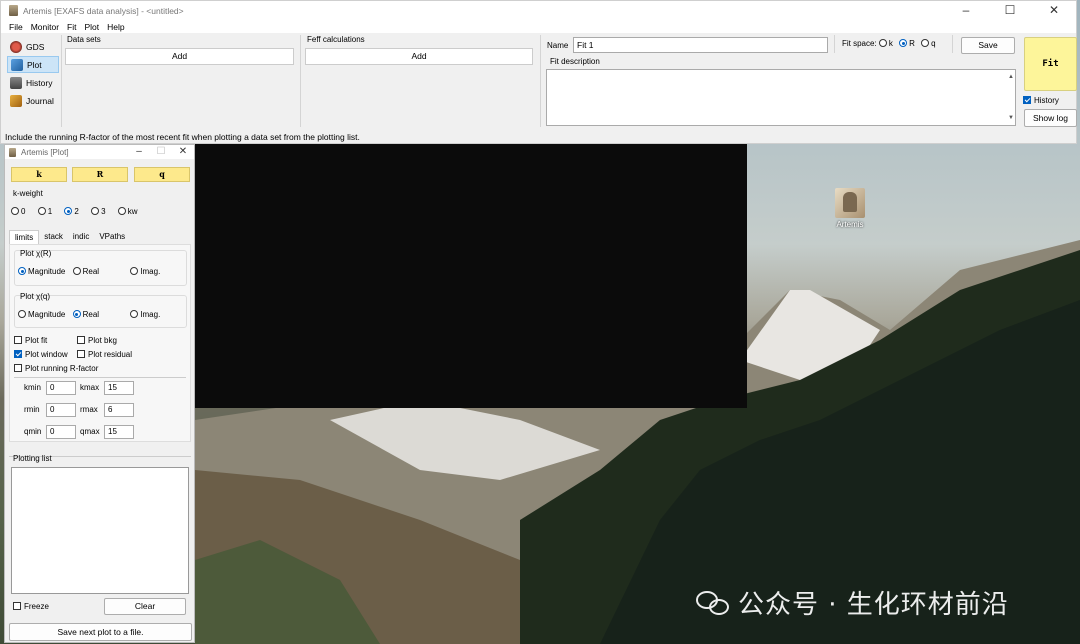 The height and width of the screenshot is (644, 1080). What do you see at coordinates (781, 97) in the screenshot?
I see `fit-description-input: ▲ ▼` at bounding box center [781, 97].